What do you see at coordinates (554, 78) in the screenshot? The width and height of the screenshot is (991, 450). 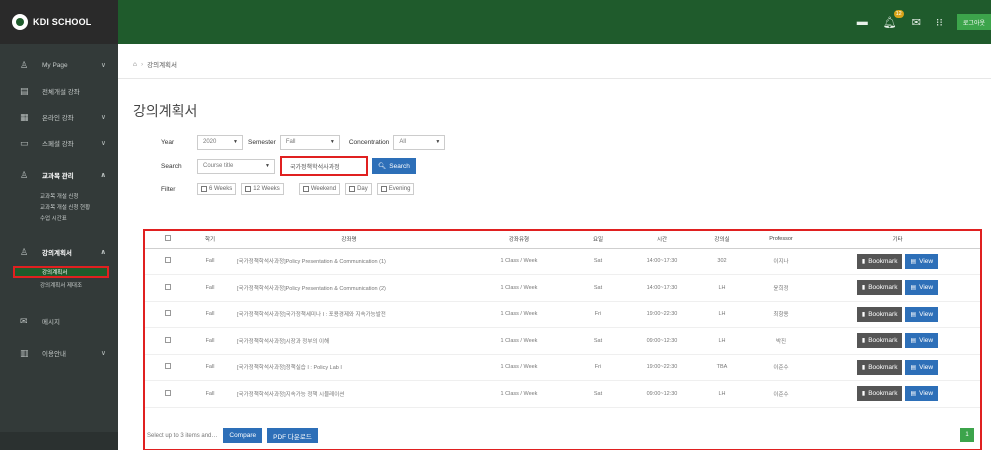 I see `divider` at bounding box center [554, 78].